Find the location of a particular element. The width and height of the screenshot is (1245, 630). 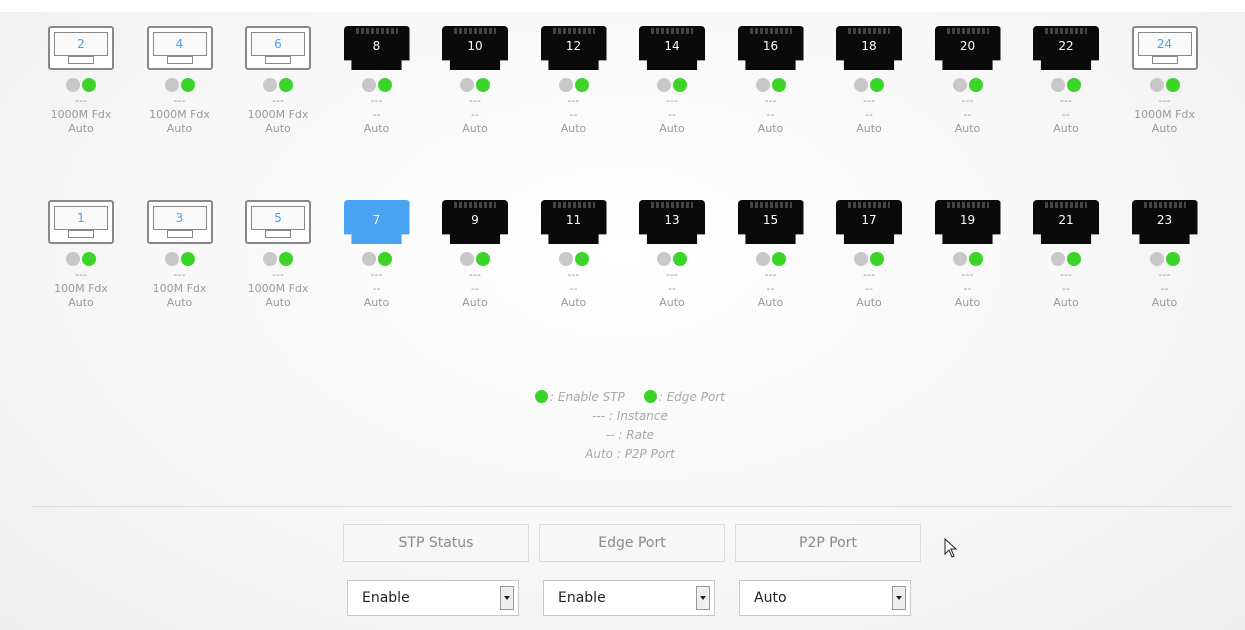

ethernet-port-icon: 7 is located at coordinates (376, 222).